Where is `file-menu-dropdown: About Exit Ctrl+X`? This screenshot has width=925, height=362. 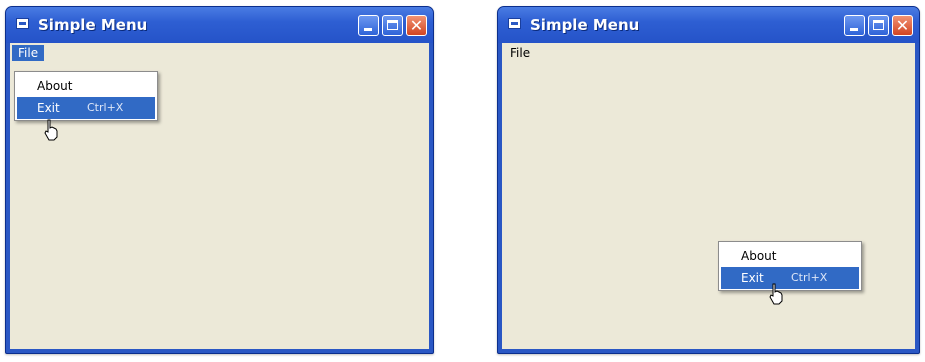 file-menu-dropdown: About Exit Ctrl+X is located at coordinates (86, 96).